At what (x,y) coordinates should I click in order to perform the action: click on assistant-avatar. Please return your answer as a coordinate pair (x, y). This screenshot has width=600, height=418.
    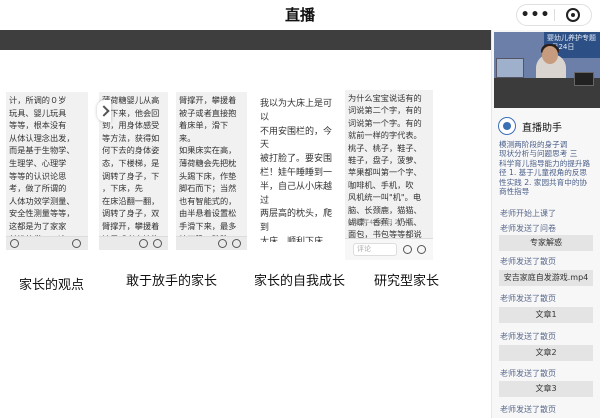
    Looking at the image, I should click on (507, 126).